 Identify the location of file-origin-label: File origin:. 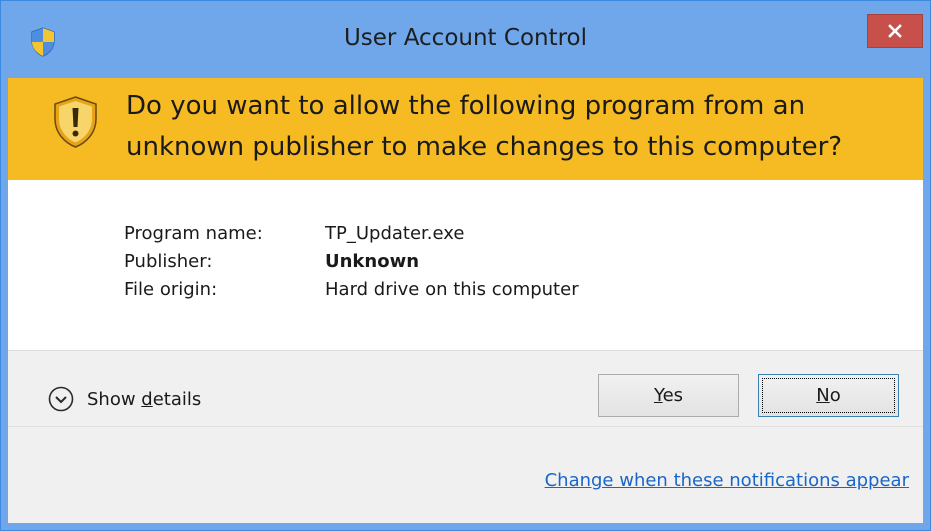
(171, 289).